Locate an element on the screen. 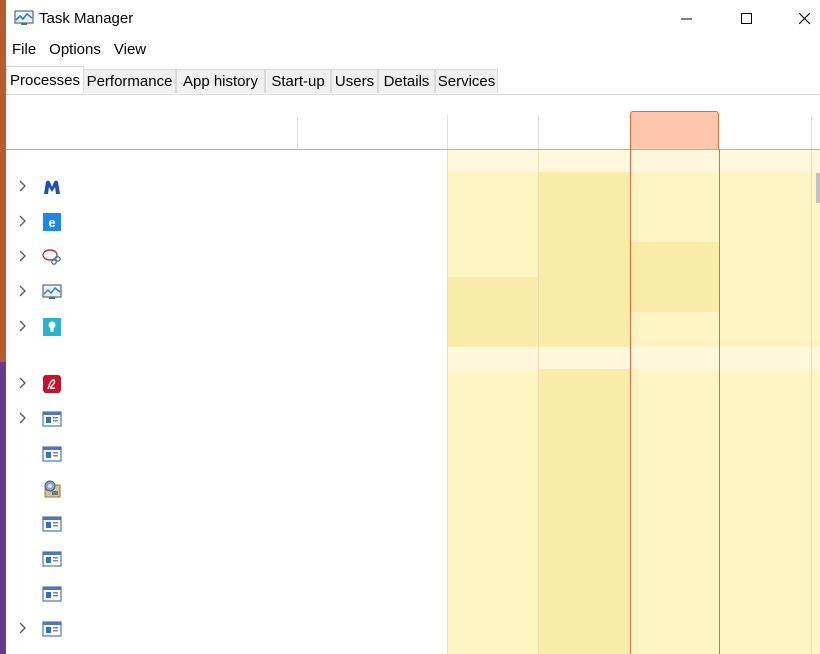 The image size is (820, 654). menu-file: File is located at coordinates (24, 50).